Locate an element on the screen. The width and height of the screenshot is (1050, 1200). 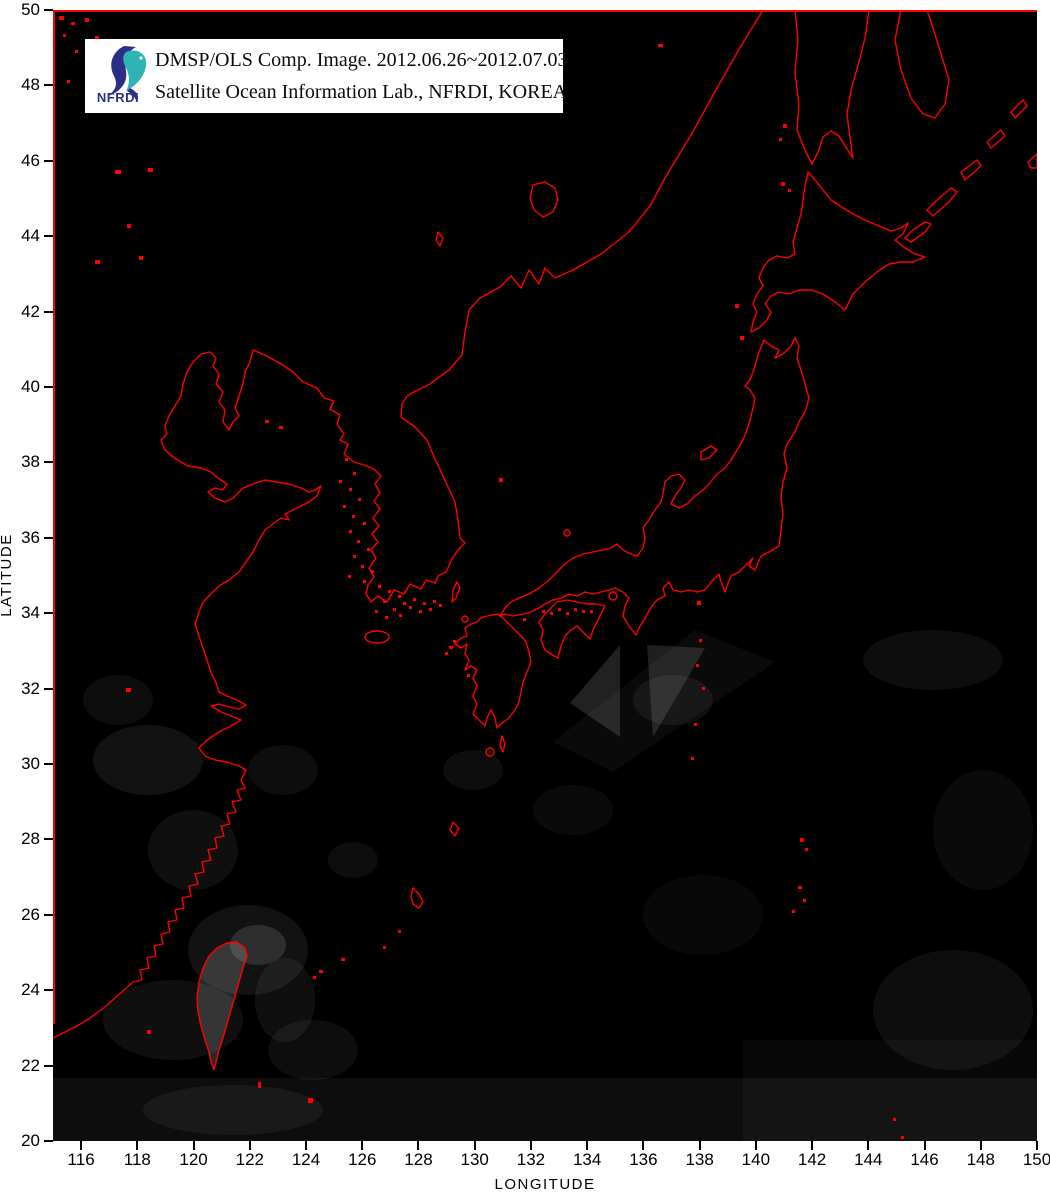
lon-tick-label: 148 is located at coordinates (980, 1159).